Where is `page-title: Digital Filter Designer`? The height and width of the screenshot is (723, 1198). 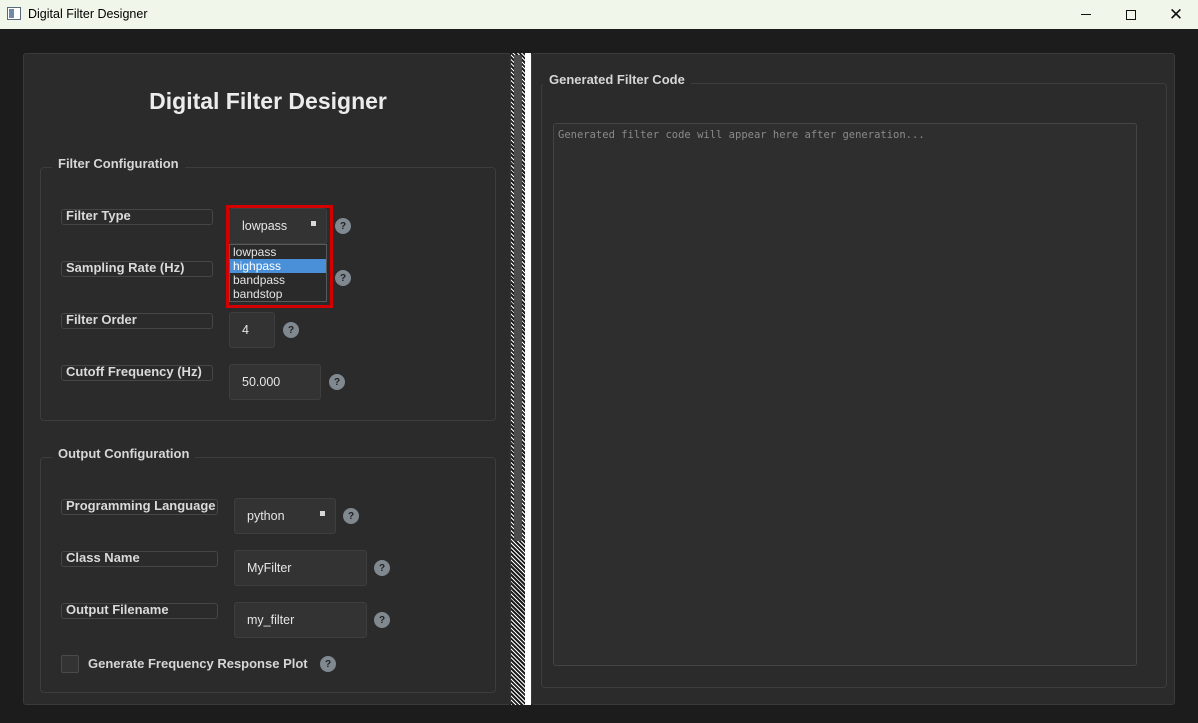
page-title: Digital Filter Designer is located at coordinates (268, 101).